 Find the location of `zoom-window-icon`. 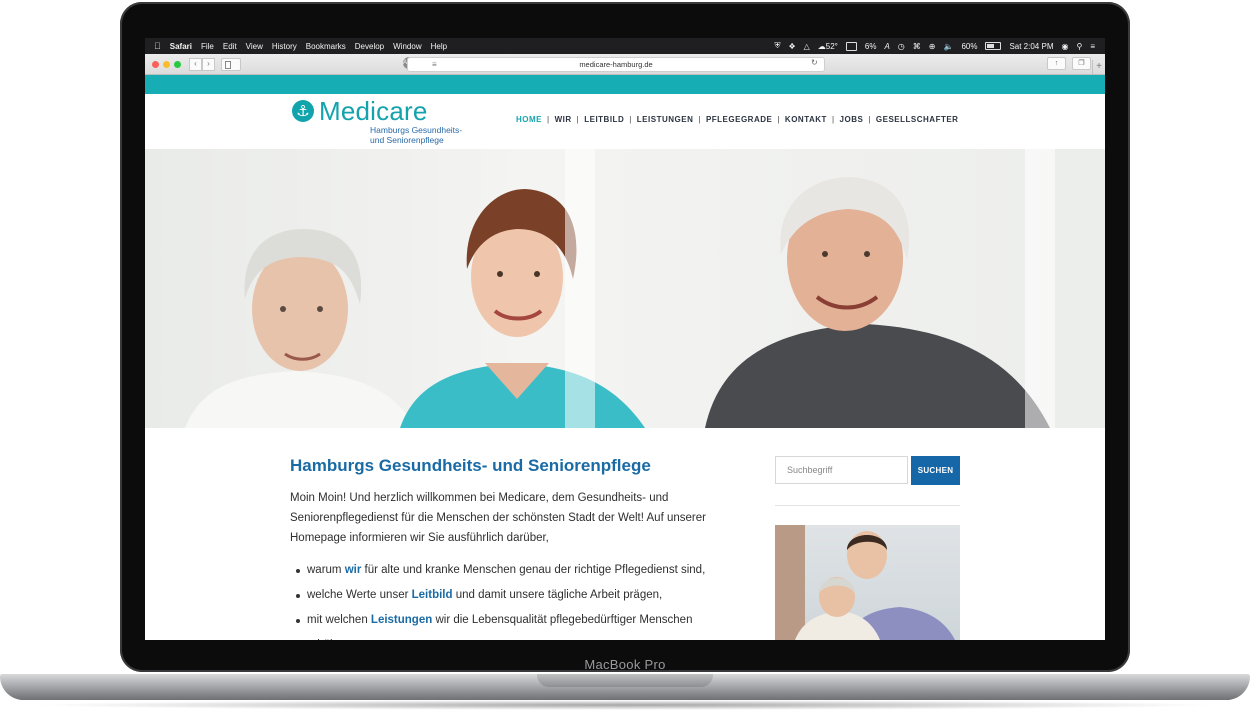

zoom-window-icon is located at coordinates (177, 64).